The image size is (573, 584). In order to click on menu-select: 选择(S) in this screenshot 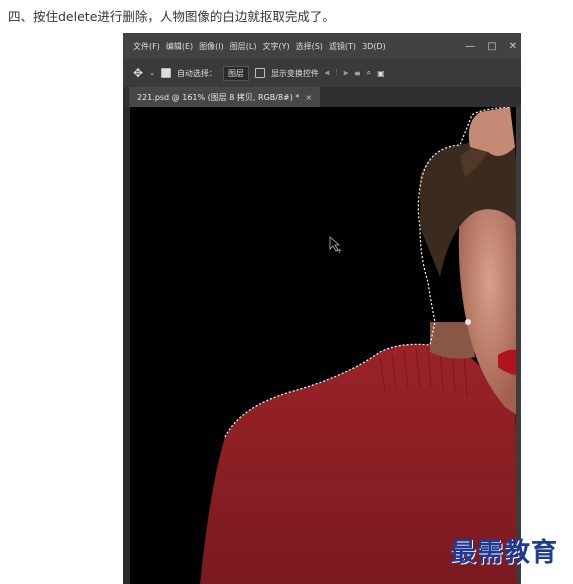, I will do `click(309, 46)`.